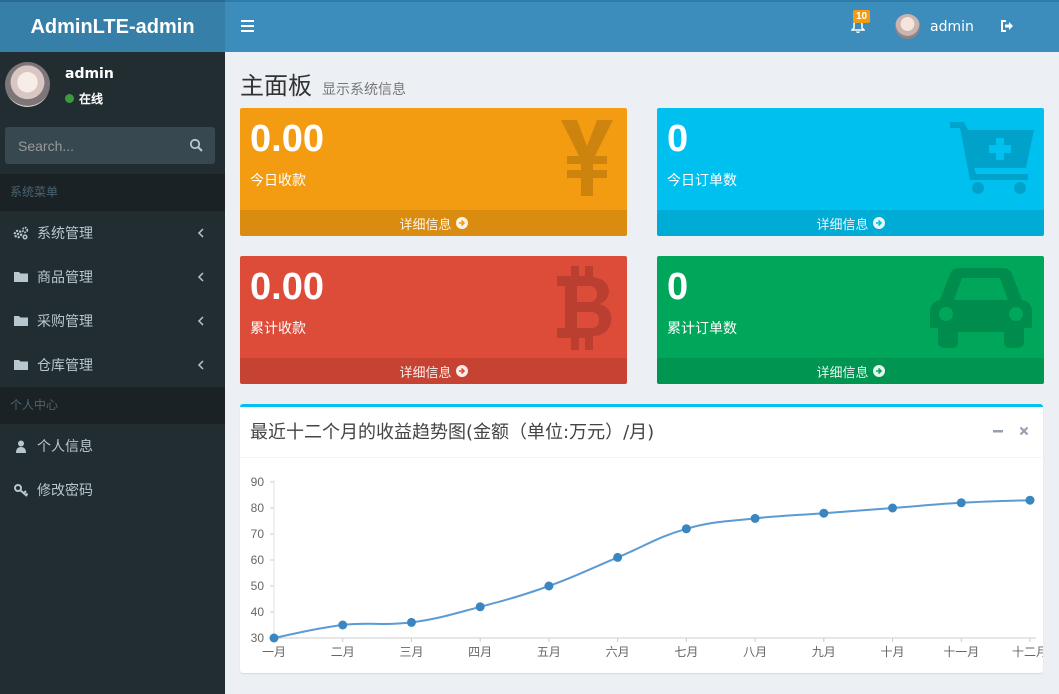 The width and height of the screenshot is (1059, 694). I want to click on y-tick-label: 40, so click(258, 612).